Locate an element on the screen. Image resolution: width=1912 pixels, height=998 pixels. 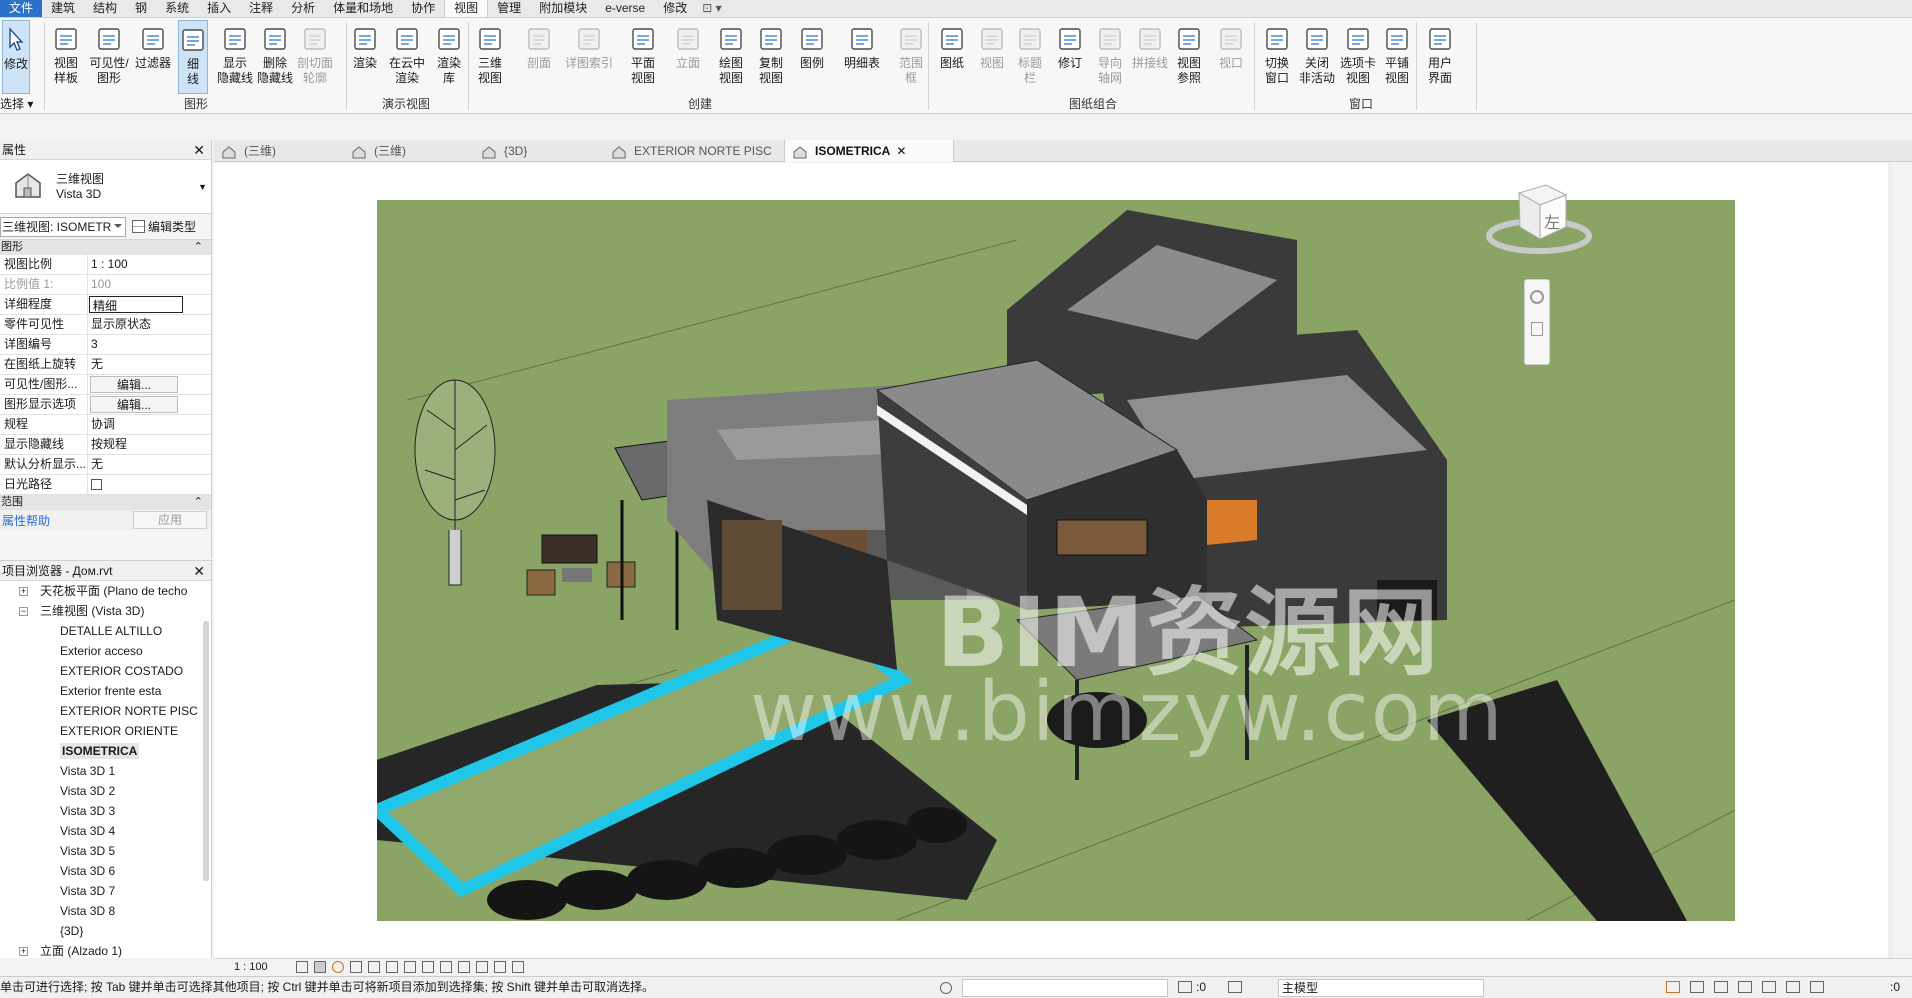
design-option-select: 主模型 is located at coordinates (1381, 988).